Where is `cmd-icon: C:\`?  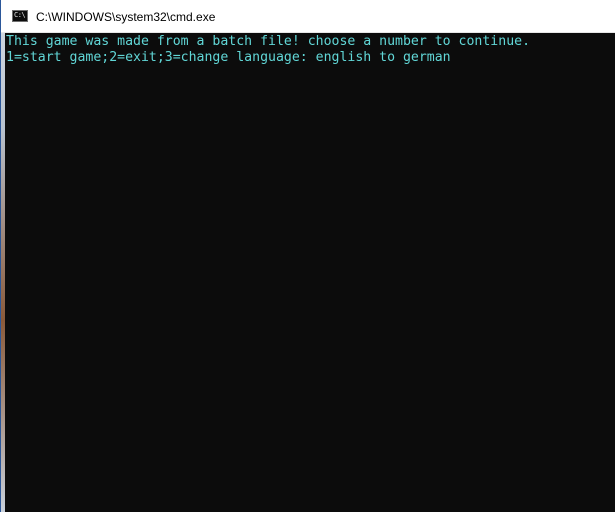 cmd-icon: C:\ is located at coordinates (20, 16).